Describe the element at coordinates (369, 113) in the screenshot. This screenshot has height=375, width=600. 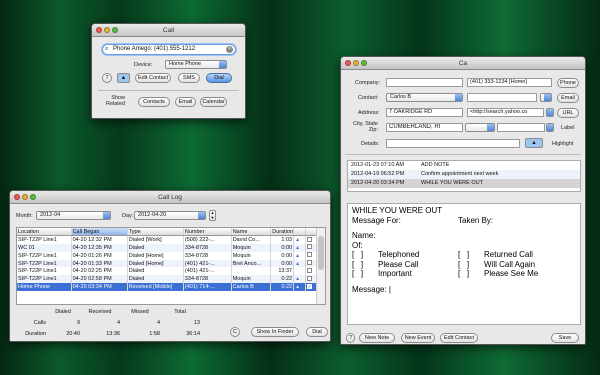
I see `address-label: Address:` at that location.